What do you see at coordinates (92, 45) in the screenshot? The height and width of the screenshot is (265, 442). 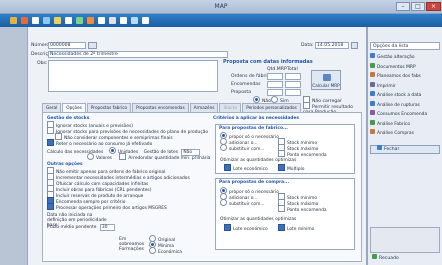 I see `numero-lookup-button` at bounding box center [92, 45].